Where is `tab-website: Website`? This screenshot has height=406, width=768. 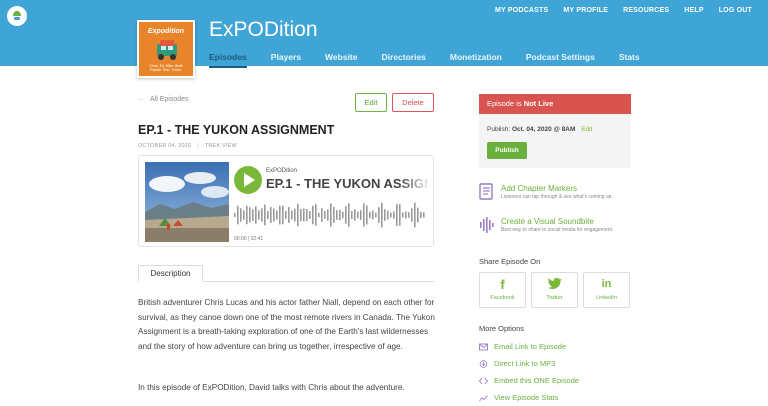
tab-website: Website is located at coordinates (341, 60).